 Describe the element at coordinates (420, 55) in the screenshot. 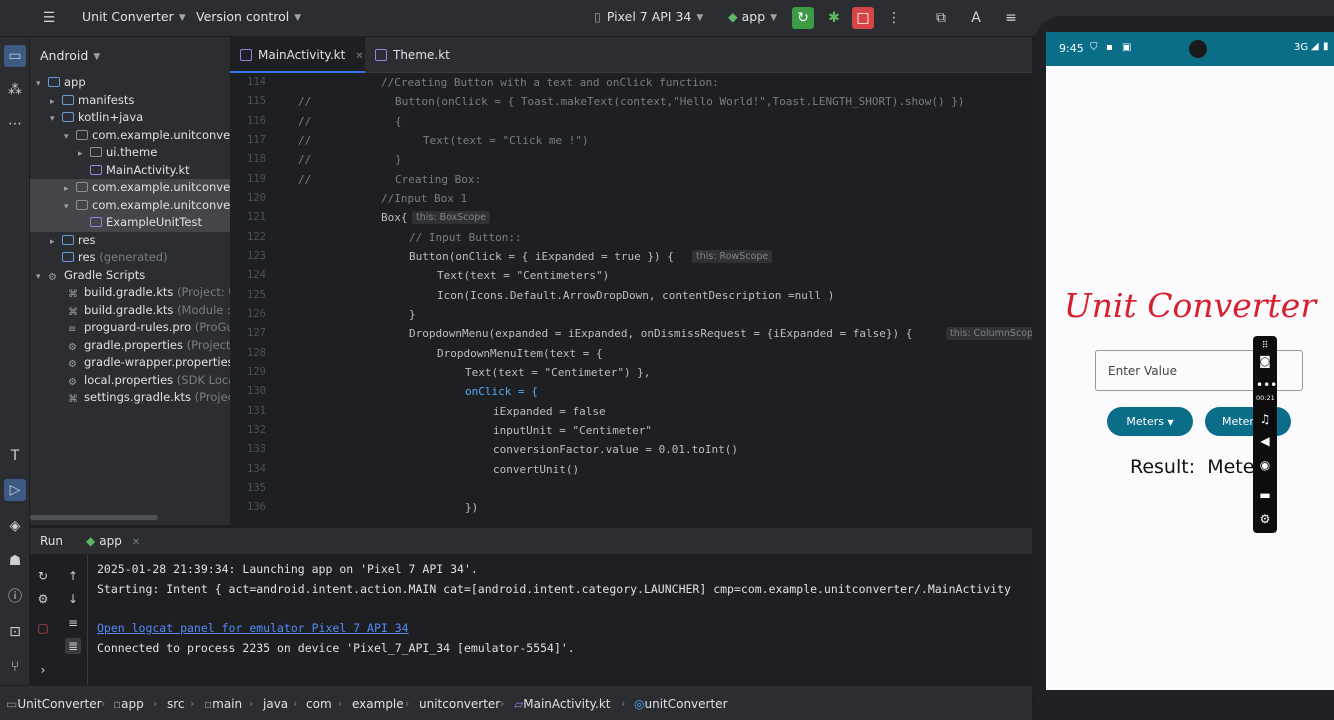

I see `tab-theme: Theme.kt` at that location.